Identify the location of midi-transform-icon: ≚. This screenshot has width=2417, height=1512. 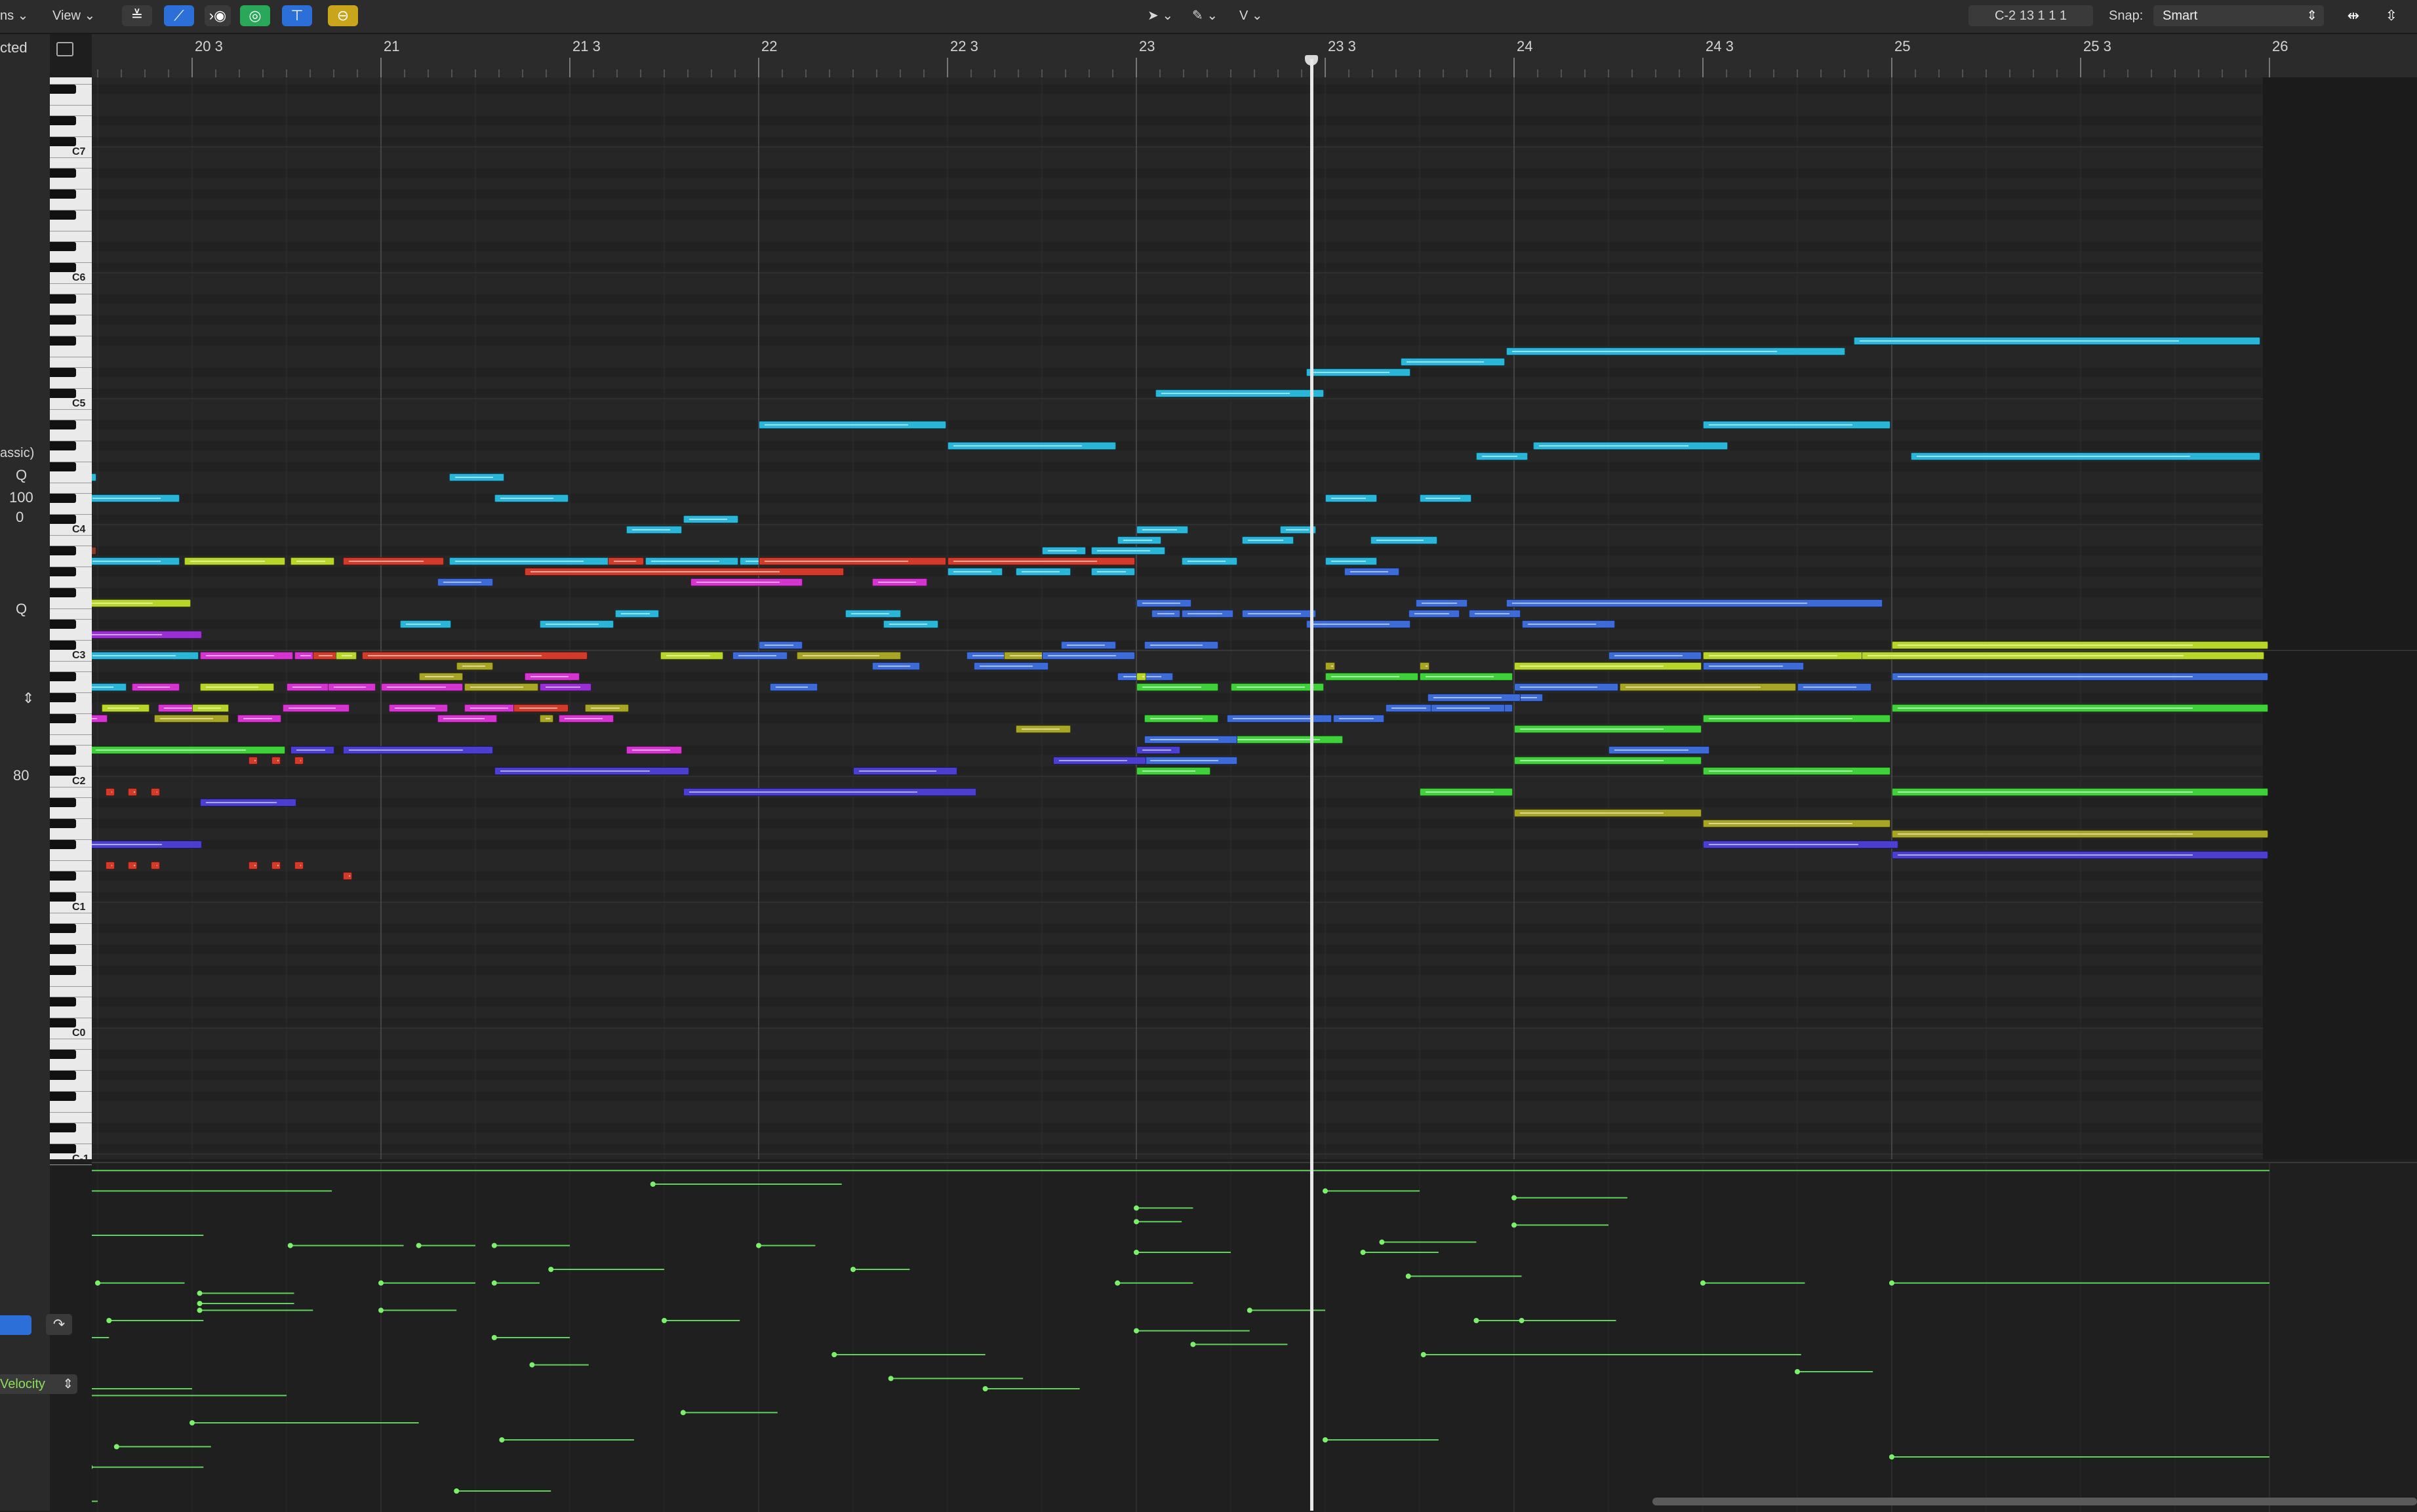
(137, 15).